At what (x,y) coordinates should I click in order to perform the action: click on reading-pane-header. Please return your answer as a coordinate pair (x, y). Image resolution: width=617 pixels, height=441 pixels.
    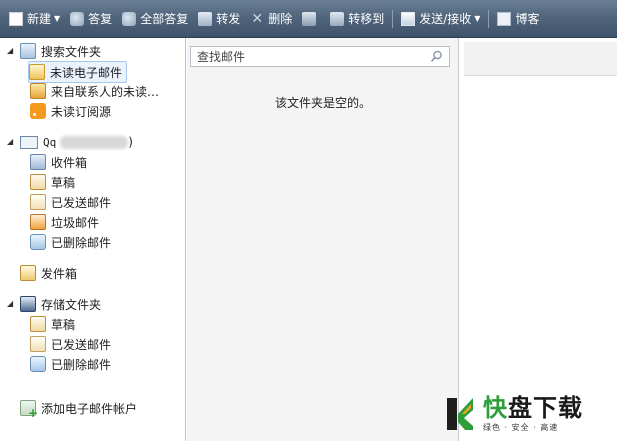
    Looking at the image, I should click on (540, 59).